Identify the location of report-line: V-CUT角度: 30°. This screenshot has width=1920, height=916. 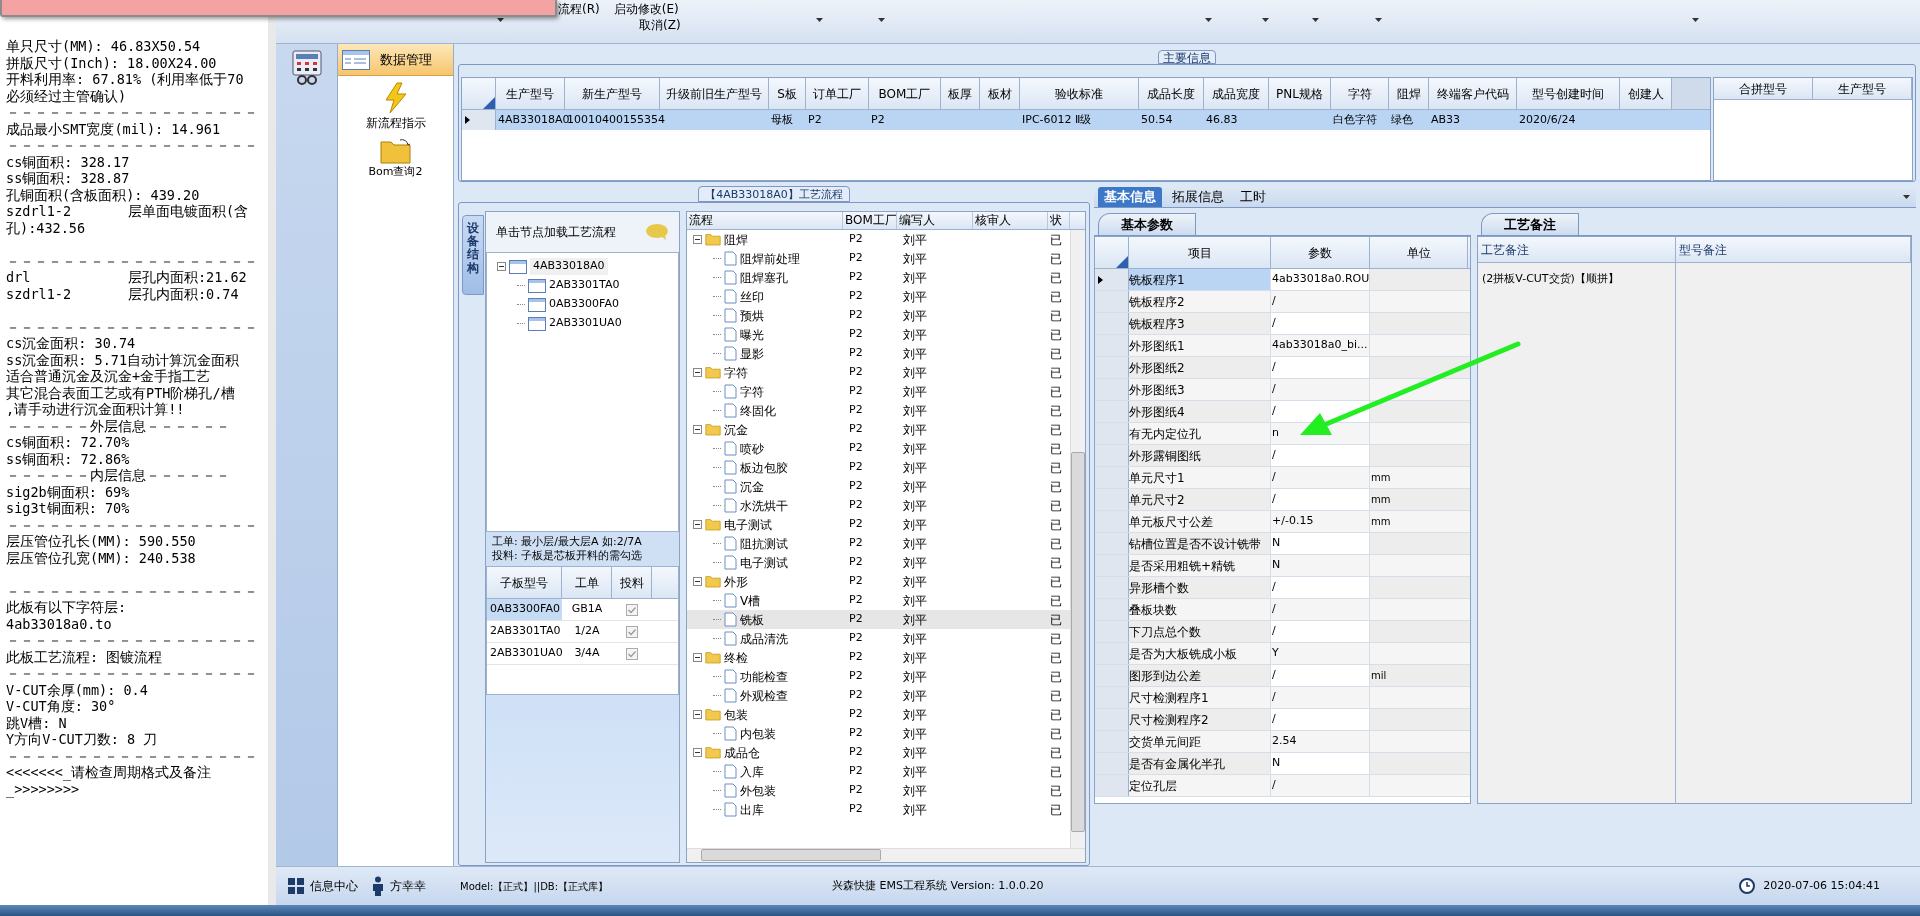
(61, 706).